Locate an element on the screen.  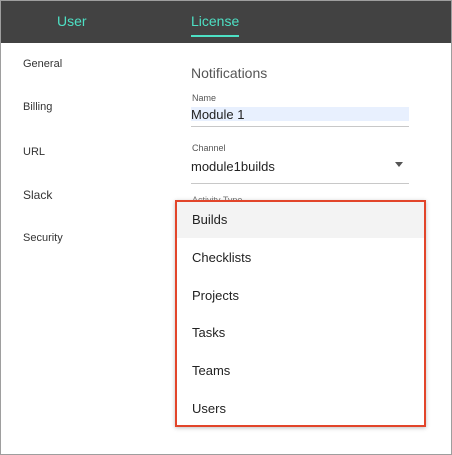
dropdown-option-label: Teams is located at coordinates (211, 370).